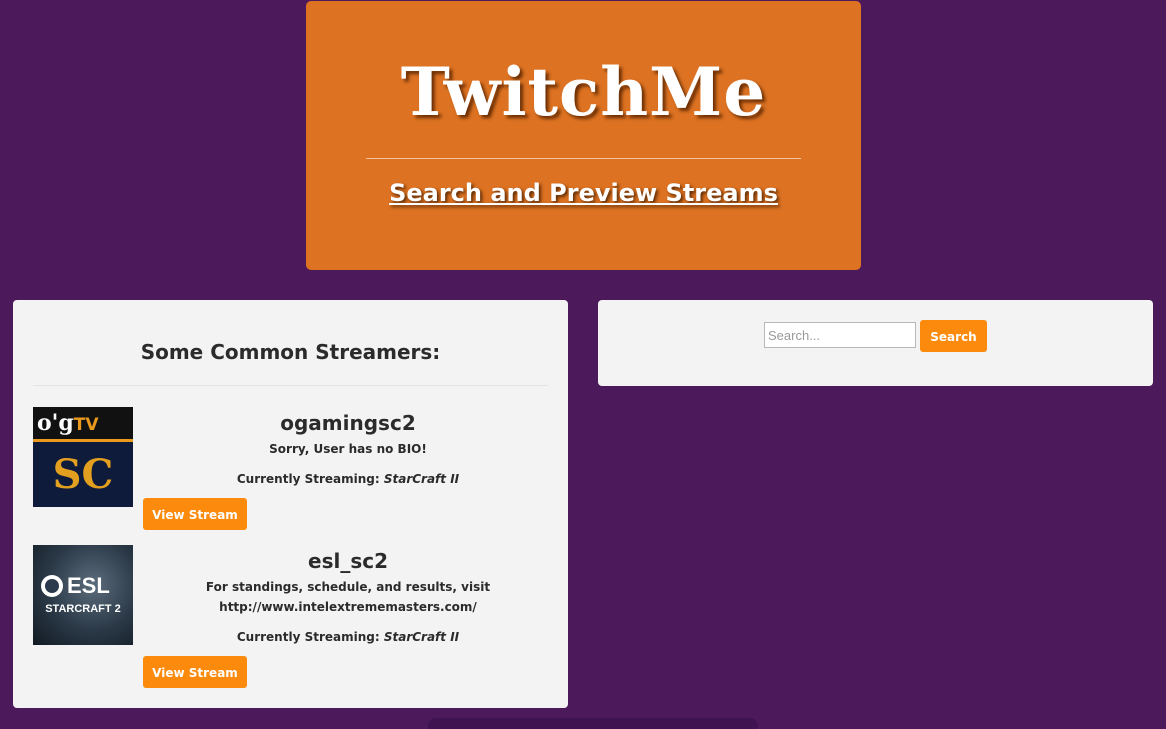 Image resolution: width=1166 pixels, height=729 pixels. I want to click on streamer-avatar: o'gTV SC, so click(83, 457).